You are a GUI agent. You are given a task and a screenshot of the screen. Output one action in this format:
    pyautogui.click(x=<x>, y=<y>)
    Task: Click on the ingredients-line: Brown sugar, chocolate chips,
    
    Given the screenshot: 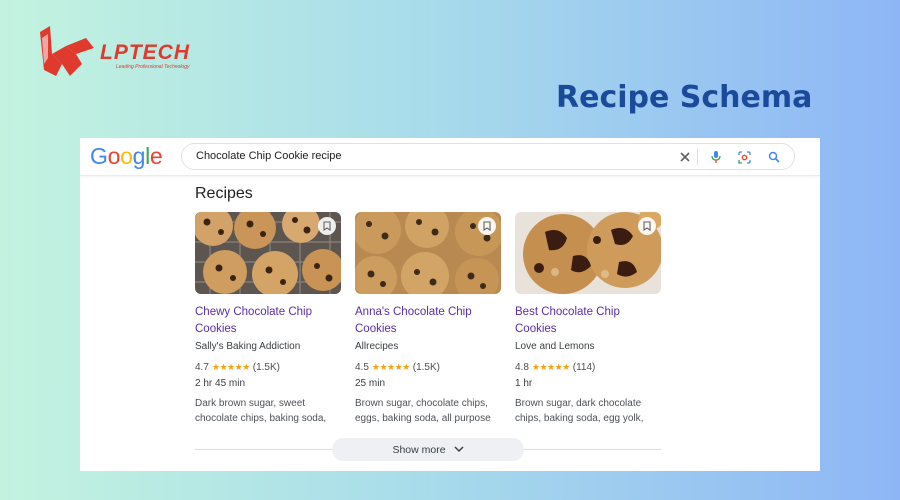 What is the action you would take?
    pyautogui.click(x=421, y=403)
    